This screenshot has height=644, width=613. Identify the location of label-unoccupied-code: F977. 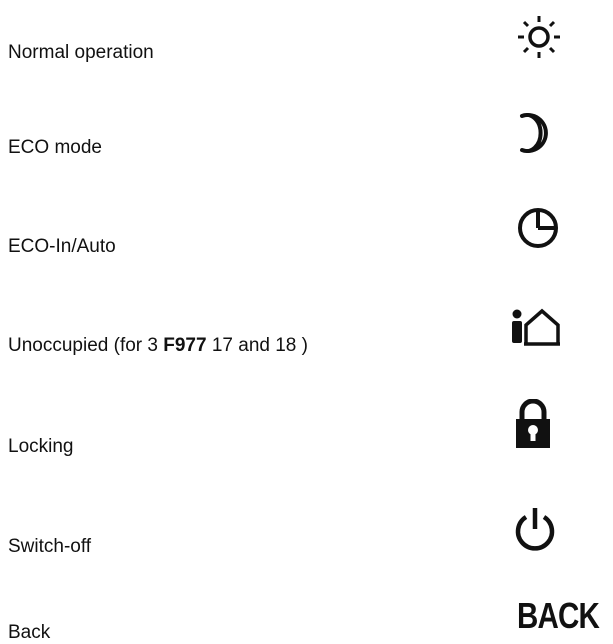
(185, 345).